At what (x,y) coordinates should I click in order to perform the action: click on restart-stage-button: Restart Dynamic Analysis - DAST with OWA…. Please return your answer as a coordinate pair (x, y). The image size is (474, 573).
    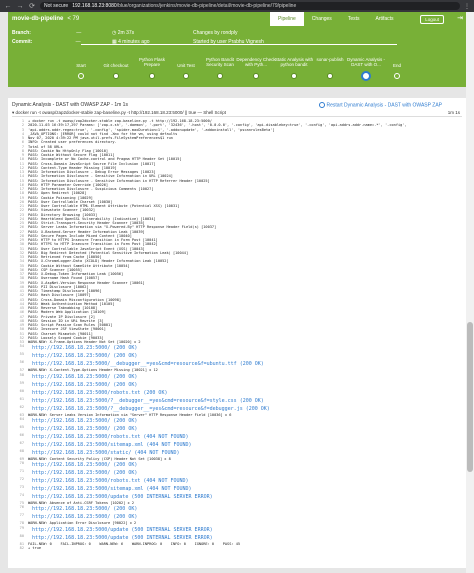
    Looking at the image, I should click on (380, 105).